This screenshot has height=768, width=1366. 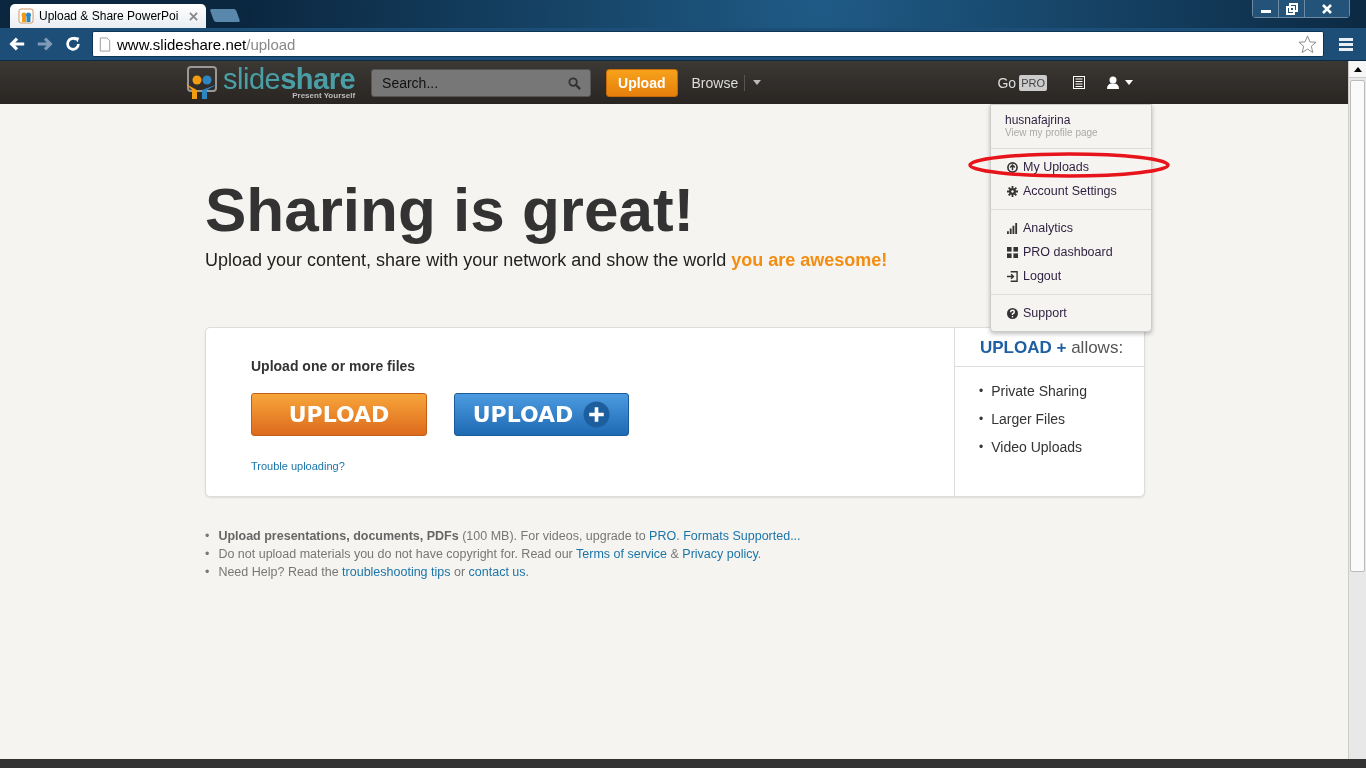 What do you see at coordinates (225, 15) in the screenshot?
I see `new-tab-button` at bounding box center [225, 15].